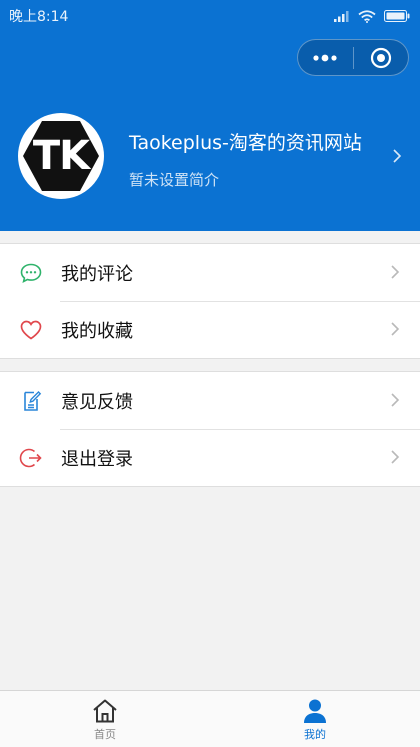 This screenshot has width=420, height=747. I want to click on logout-icon, so click(30, 458).